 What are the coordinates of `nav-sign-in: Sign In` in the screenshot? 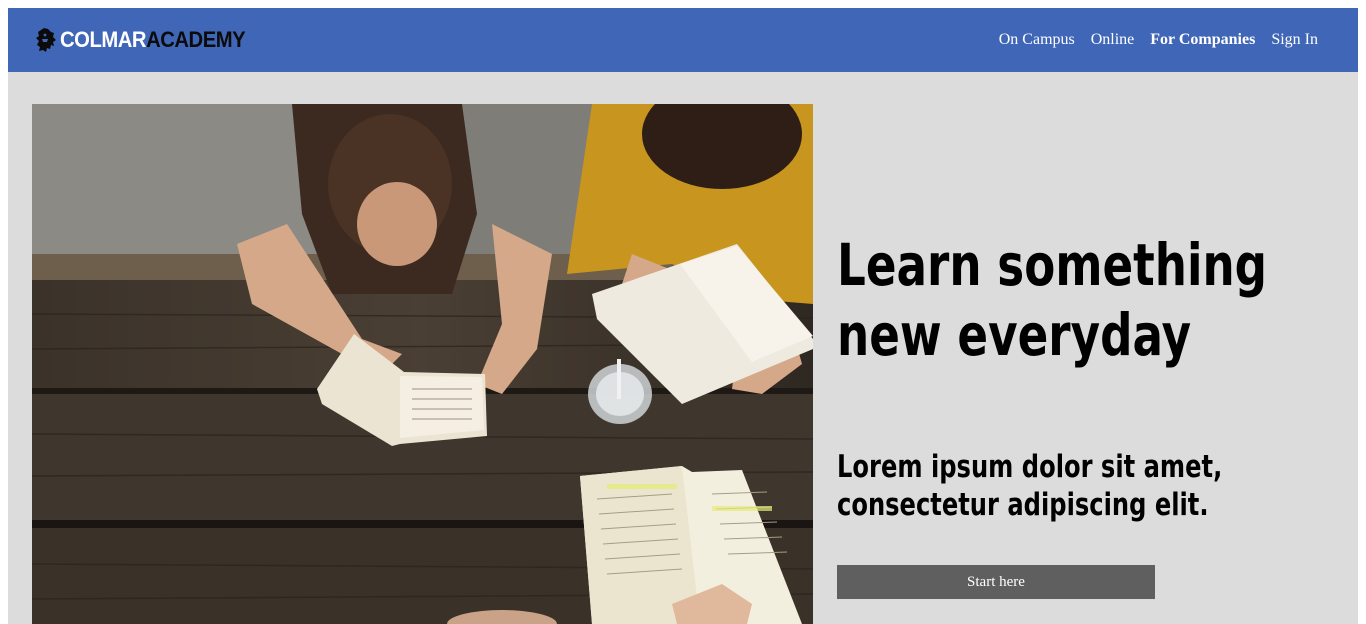 It's located at (1294, 40).